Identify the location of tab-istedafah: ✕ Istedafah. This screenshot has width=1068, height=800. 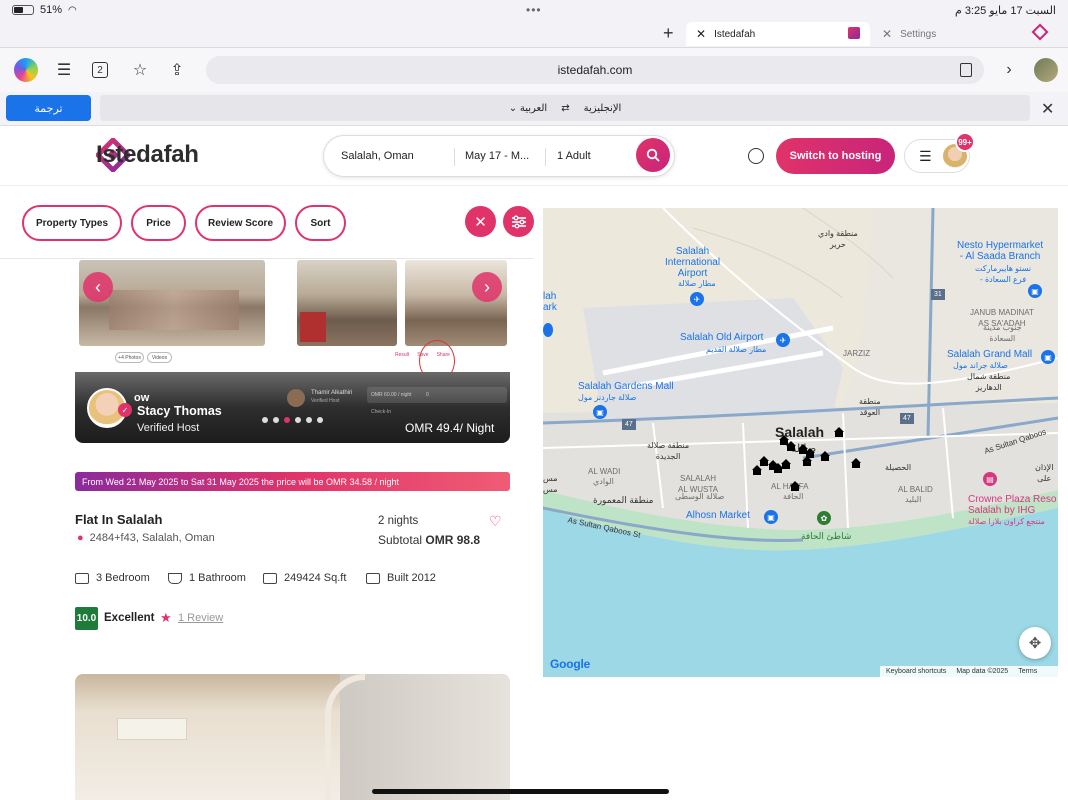
(778, 34).